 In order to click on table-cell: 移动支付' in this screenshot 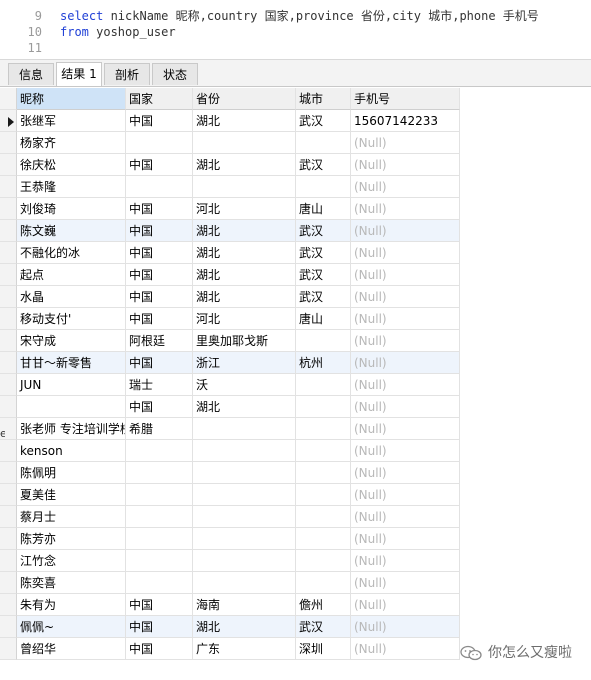, I will do `click(71, 319)`.